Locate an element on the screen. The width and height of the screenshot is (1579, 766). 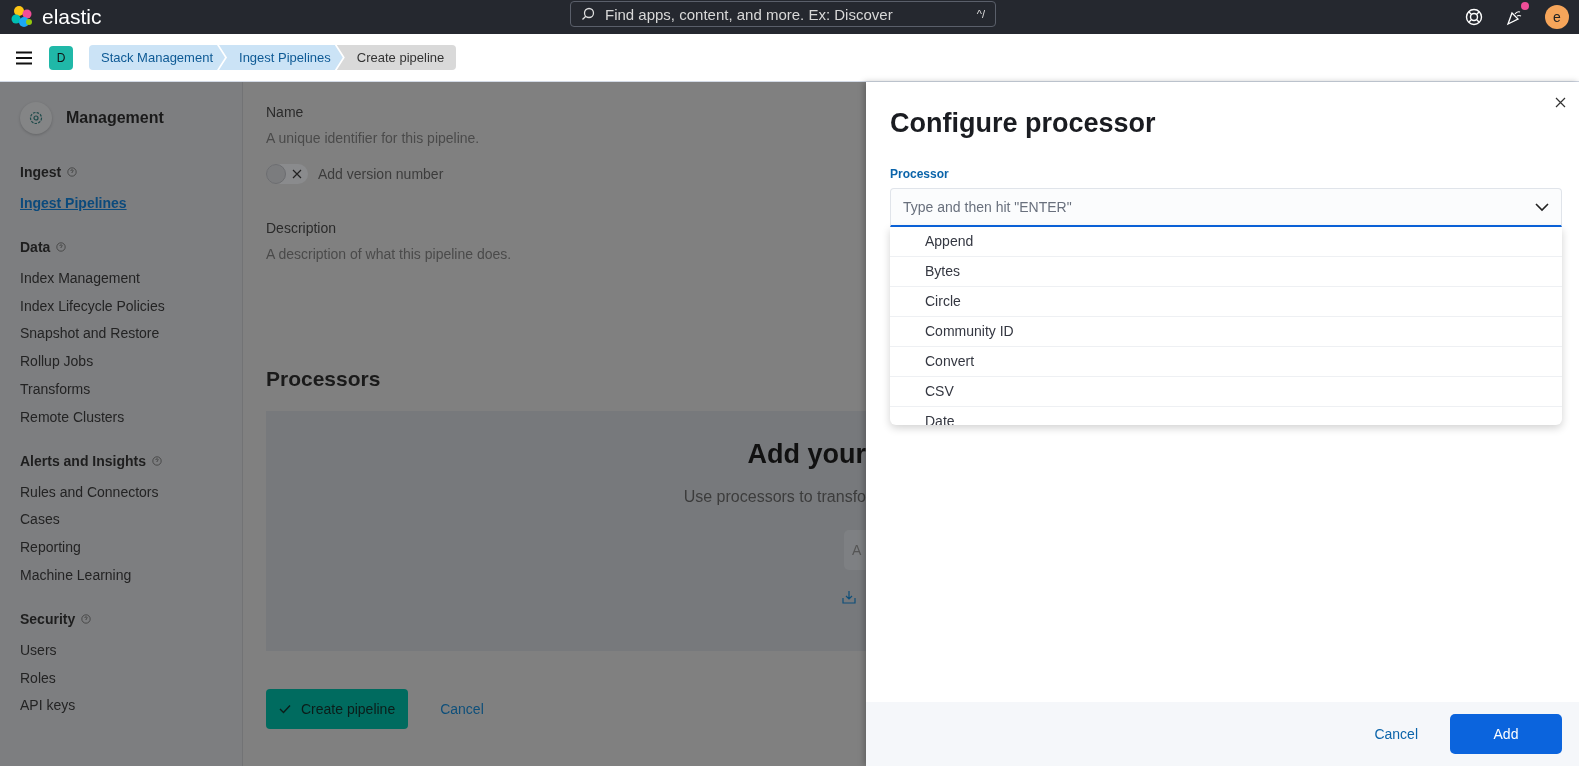
field-label: Processor is located at coordinates (920, 174).